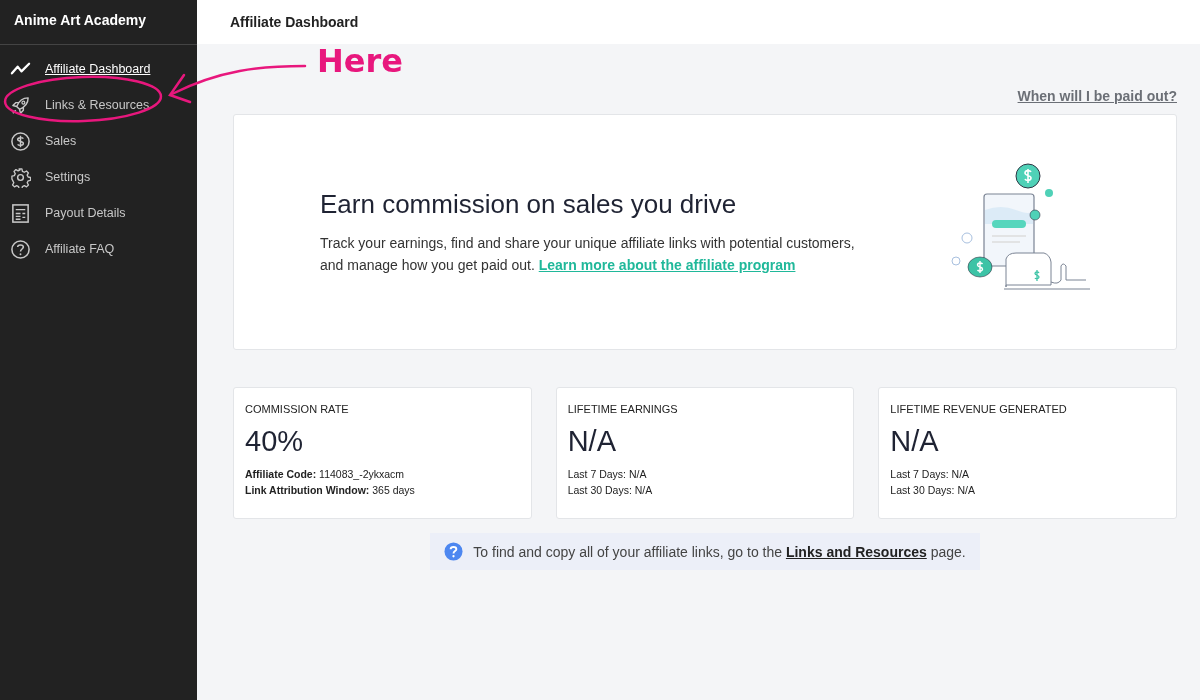 This screenshot has height=700, width=1200. Describe the element at coordinates (529, 204) in the screenshot. I see `intro-heading: Earn commission on sales you drive` at that location.